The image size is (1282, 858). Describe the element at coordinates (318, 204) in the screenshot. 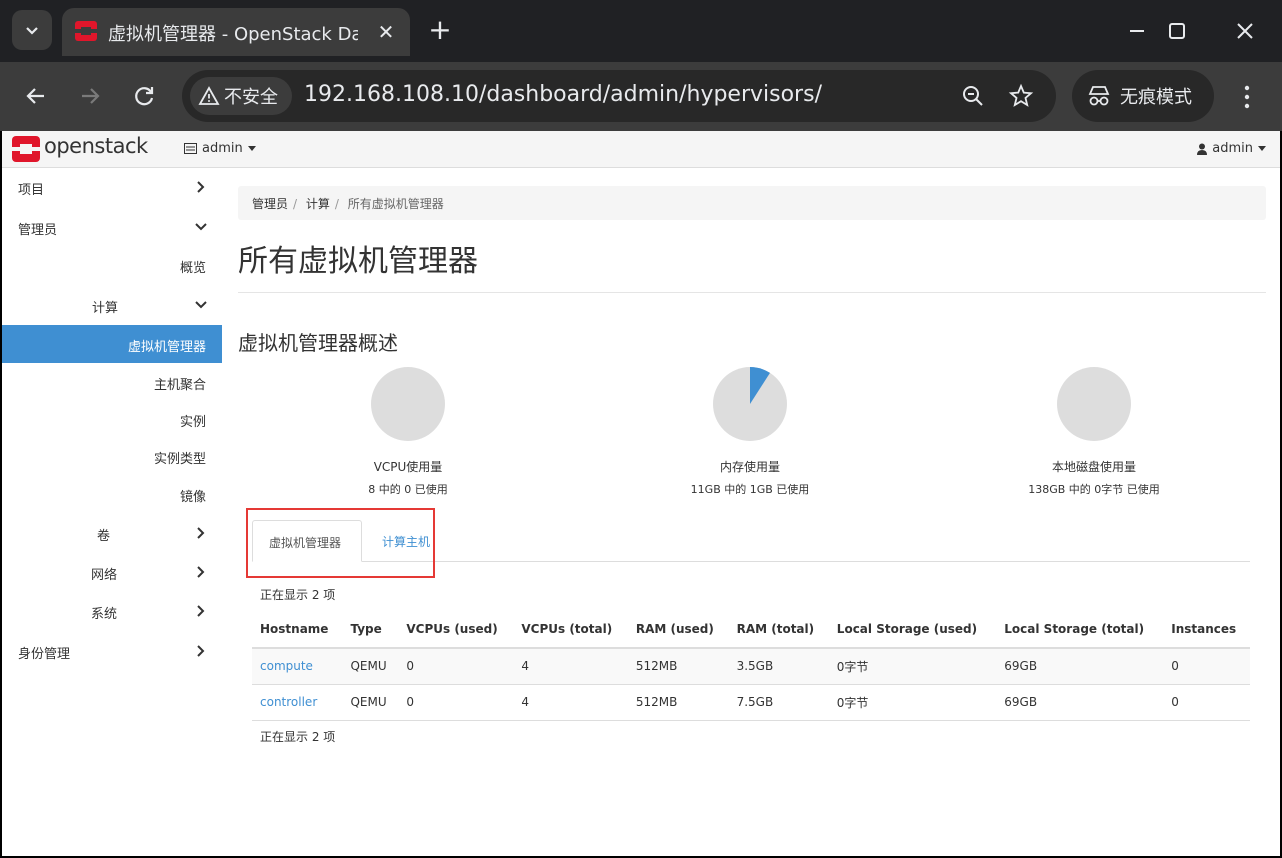

I see `breadcrumb-compute: 计算` at that location.